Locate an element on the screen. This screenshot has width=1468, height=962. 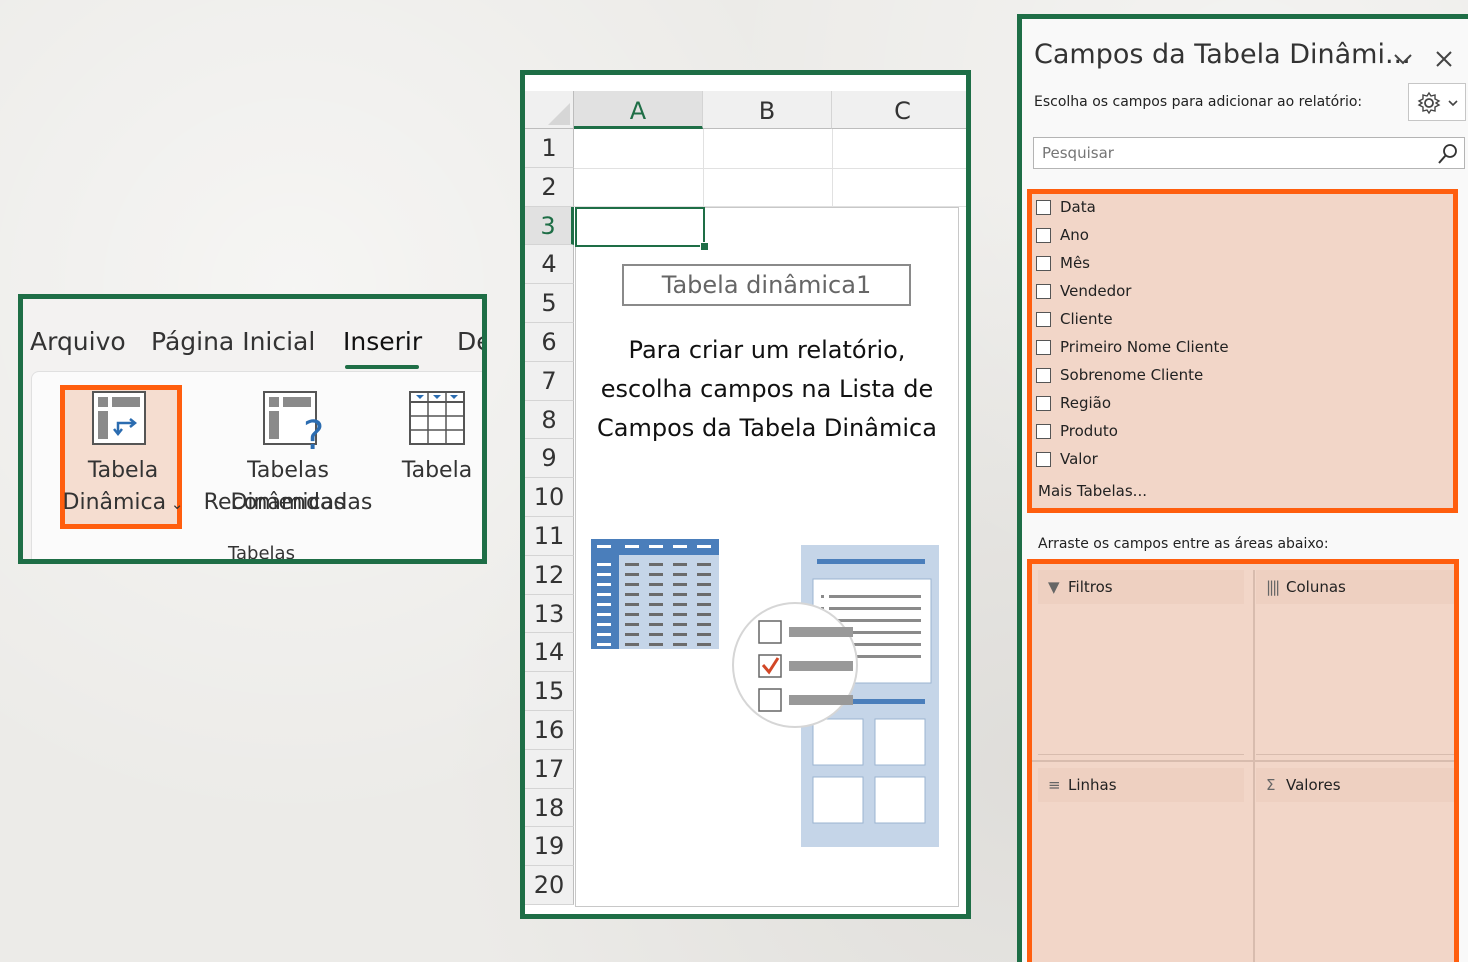
tools-button is located at coordinates (1437, 102).